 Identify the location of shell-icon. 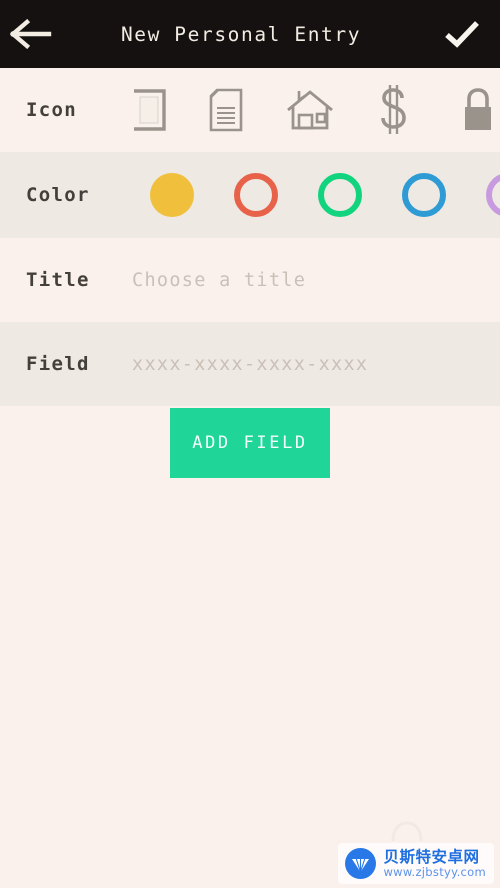
(361, 865).